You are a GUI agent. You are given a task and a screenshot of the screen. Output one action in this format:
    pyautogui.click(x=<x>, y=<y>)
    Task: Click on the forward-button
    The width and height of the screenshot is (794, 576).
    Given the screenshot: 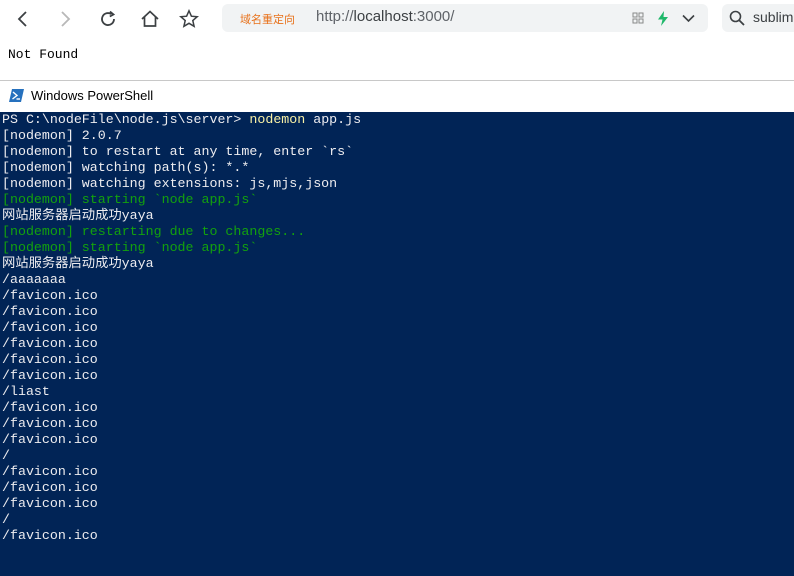 What is the action you would take?
    pyautogui.click(x=65, y=19)
    